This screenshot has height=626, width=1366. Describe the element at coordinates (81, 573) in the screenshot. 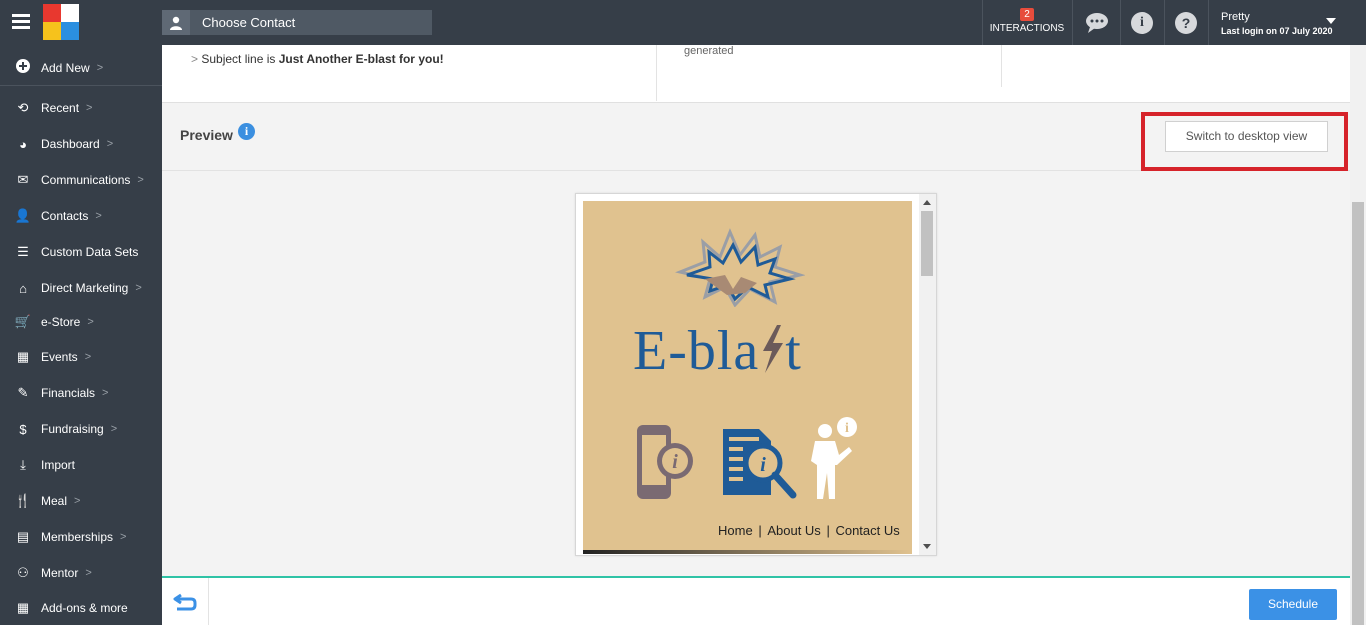

I see `sidebar-item-mentor: ⚇ Mentor >` at that location.